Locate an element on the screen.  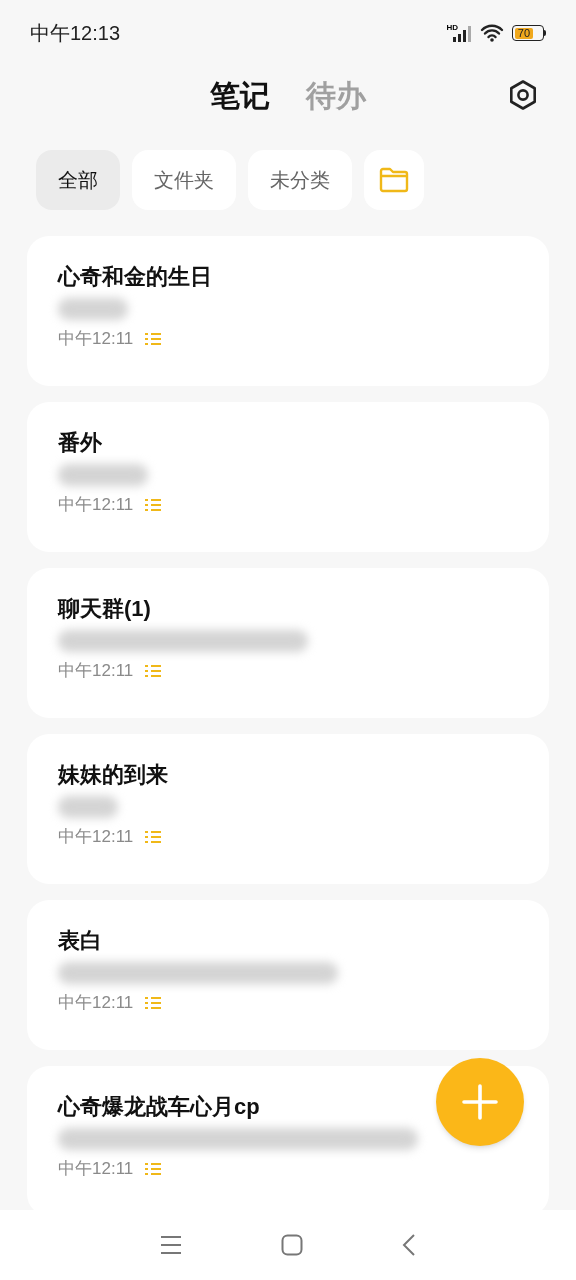
note-card: 心奇爆龙战车心月cp 中午12:11 is located at coordinates (288, 1138).